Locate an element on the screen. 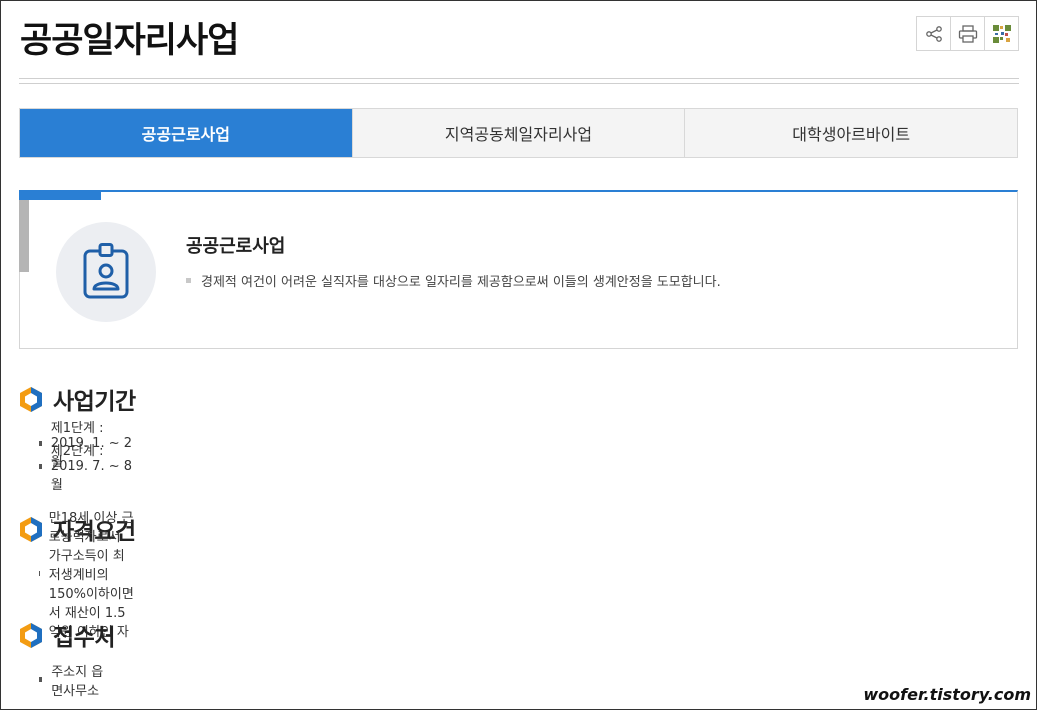  title-divider is located at coordinates (519, 81).